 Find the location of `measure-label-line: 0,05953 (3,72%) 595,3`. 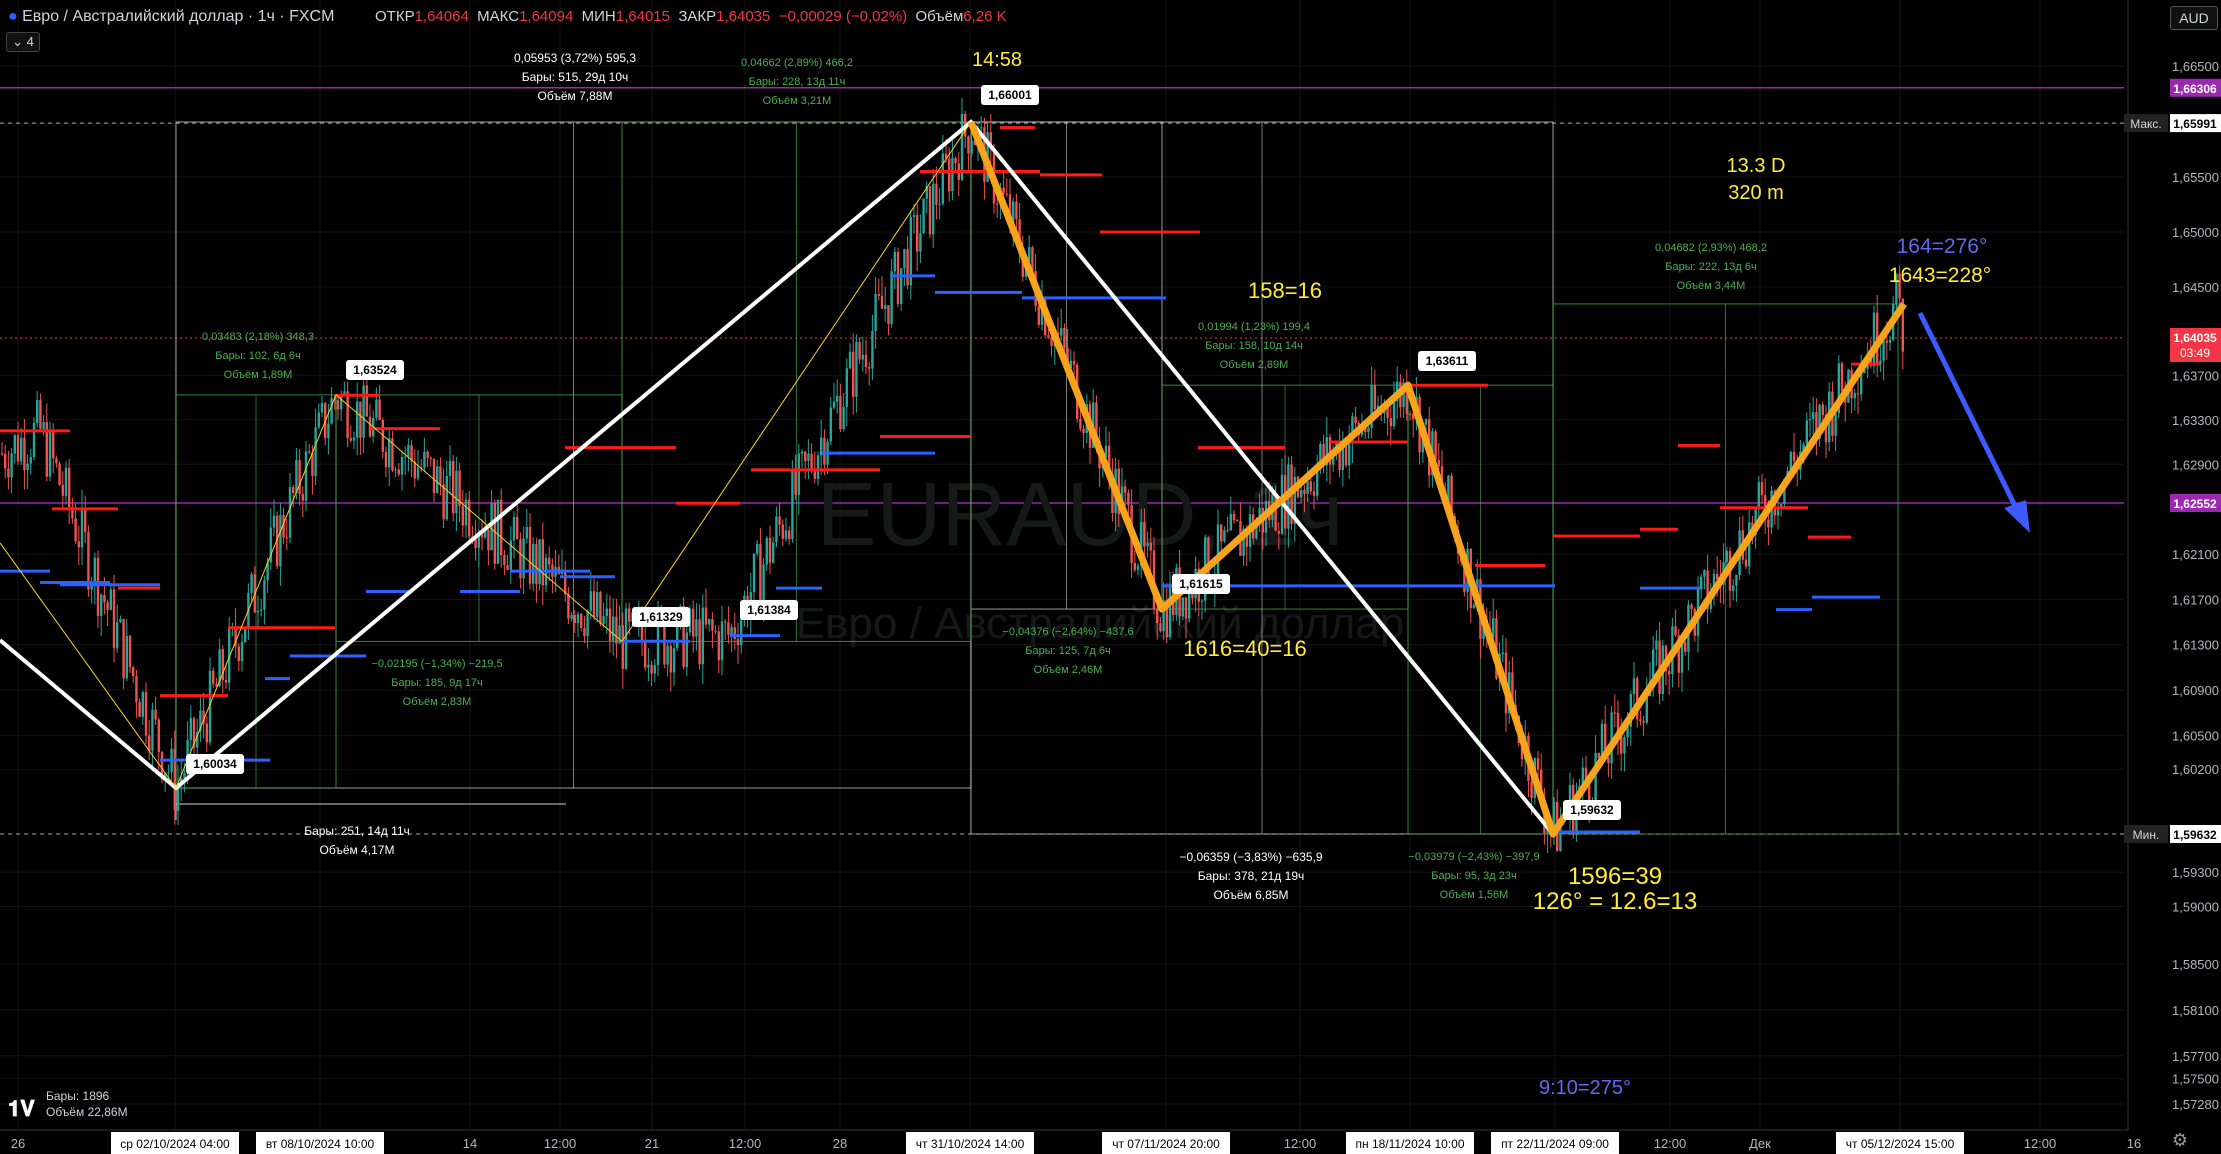

measure-label-line: 0,05953 (3,72%) 595,3 is located at coordinates (575, 58).